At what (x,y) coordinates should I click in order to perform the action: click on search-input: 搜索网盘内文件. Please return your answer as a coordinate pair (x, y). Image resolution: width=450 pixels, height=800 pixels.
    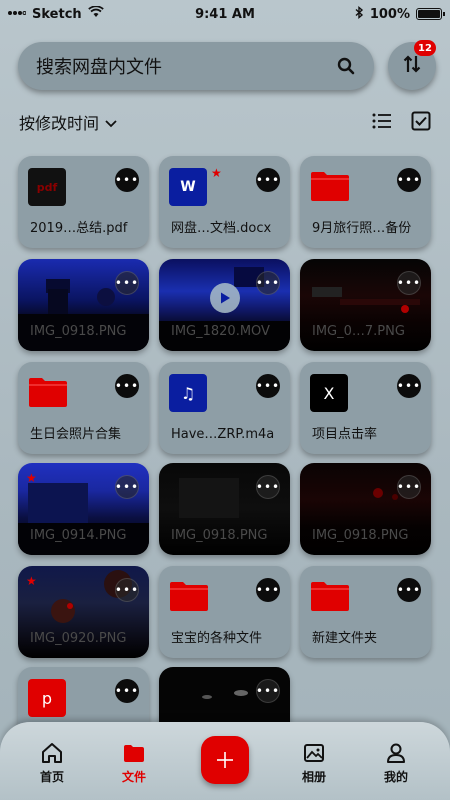
    Looking at the image, I should click on (186, 66).